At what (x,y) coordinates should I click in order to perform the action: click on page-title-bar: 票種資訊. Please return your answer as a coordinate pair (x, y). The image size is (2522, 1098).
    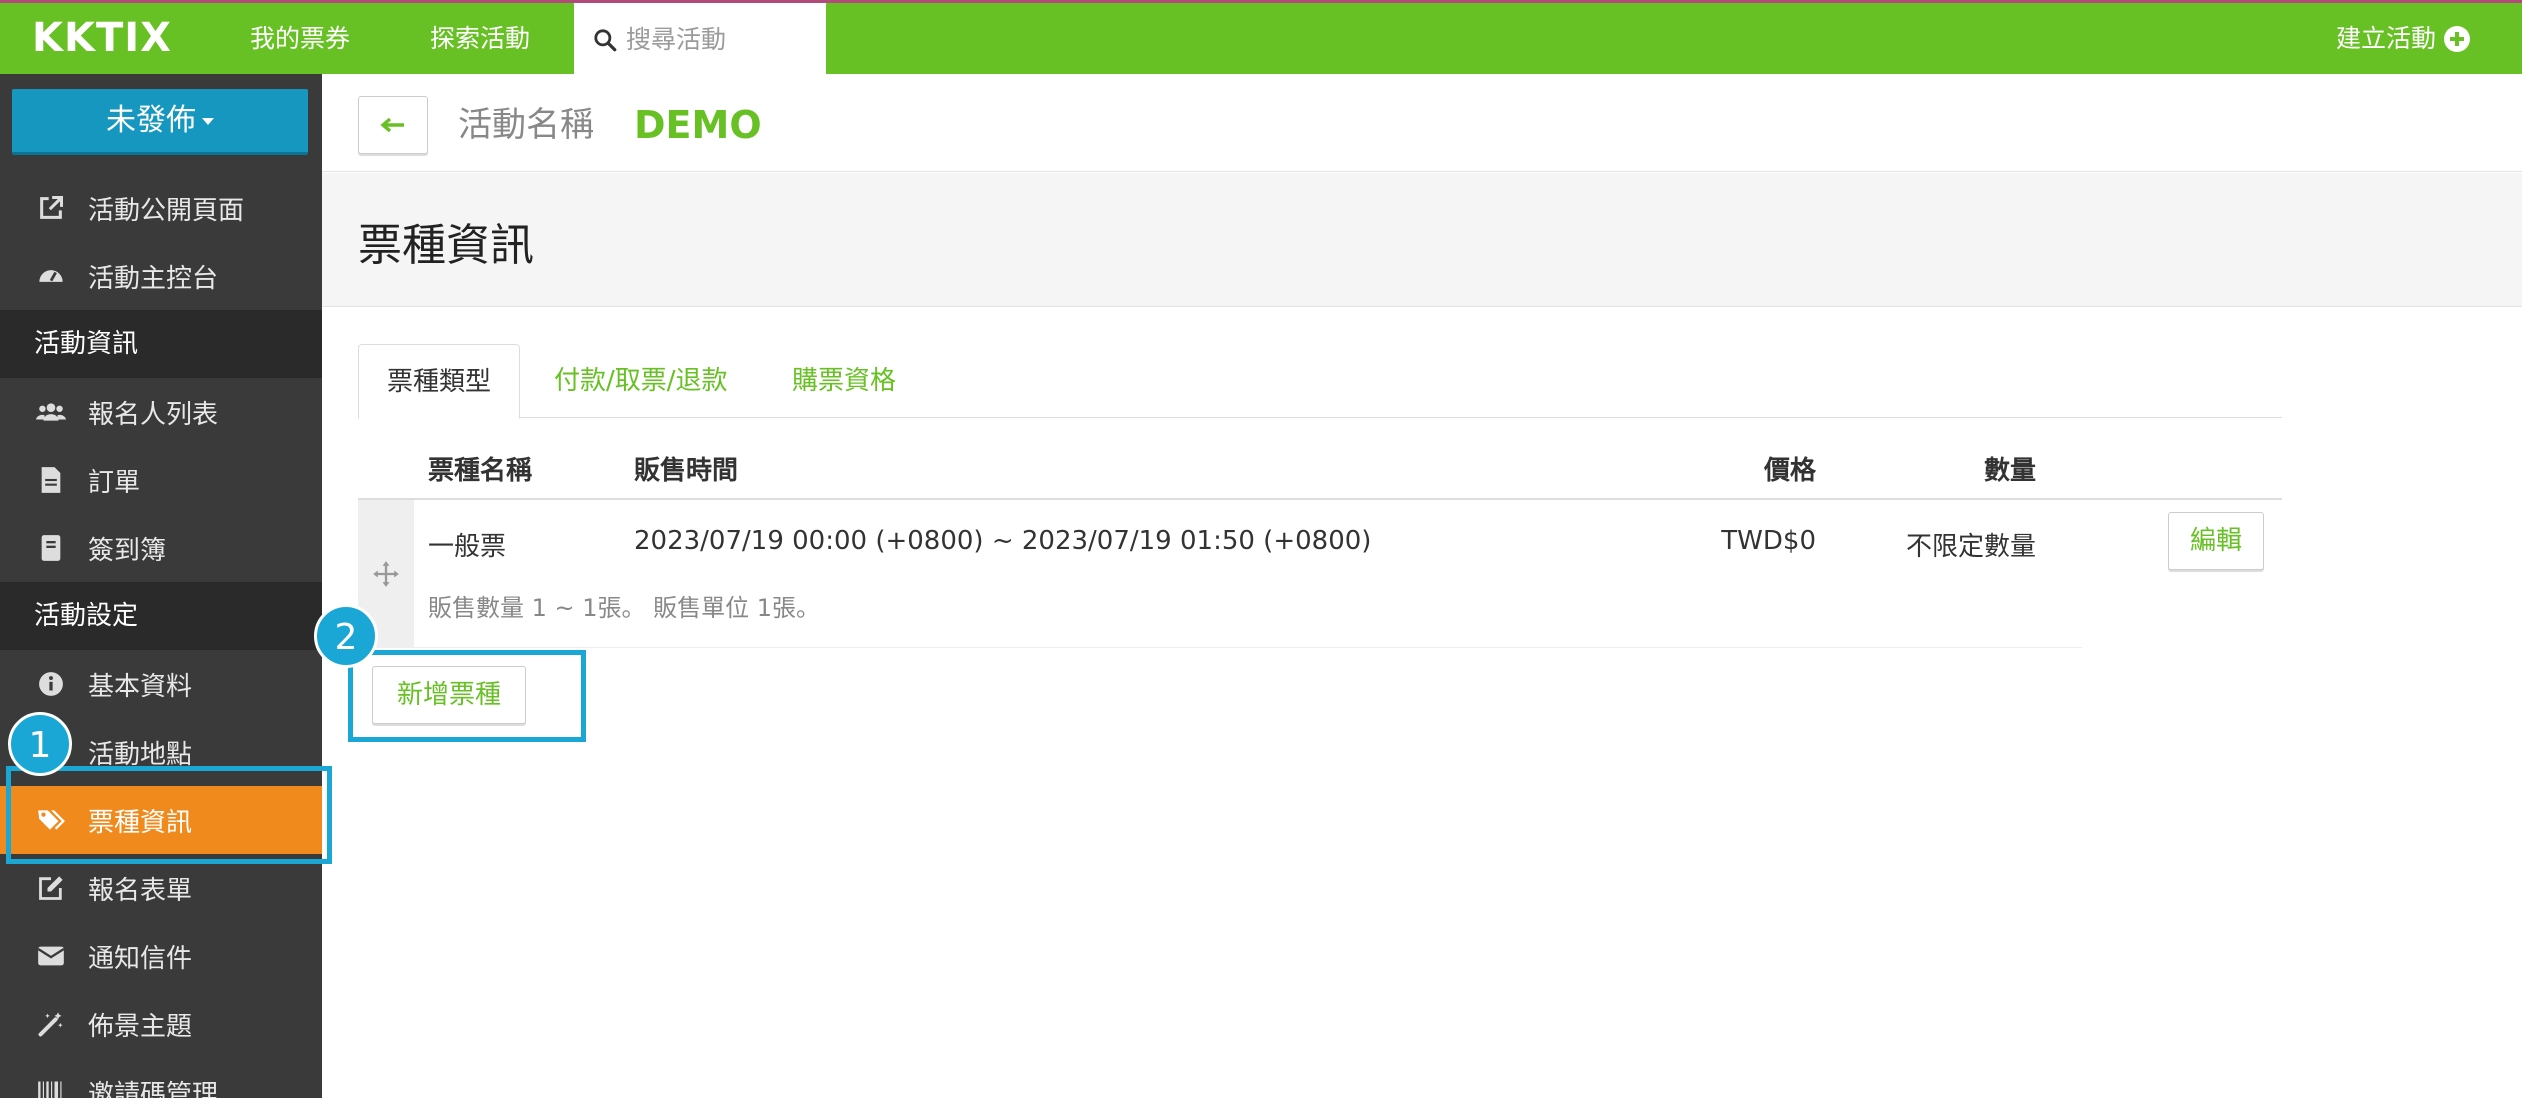
    Looking at the image, I should click on (1422, 240).